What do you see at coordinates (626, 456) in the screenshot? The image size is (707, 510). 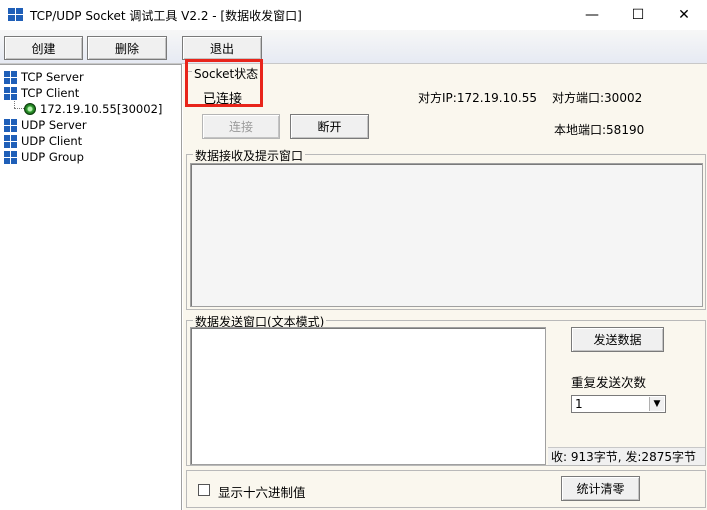 I see `traffic-stats: 收: 913字节, 发:2875字节` at bounding box center [626, 456].